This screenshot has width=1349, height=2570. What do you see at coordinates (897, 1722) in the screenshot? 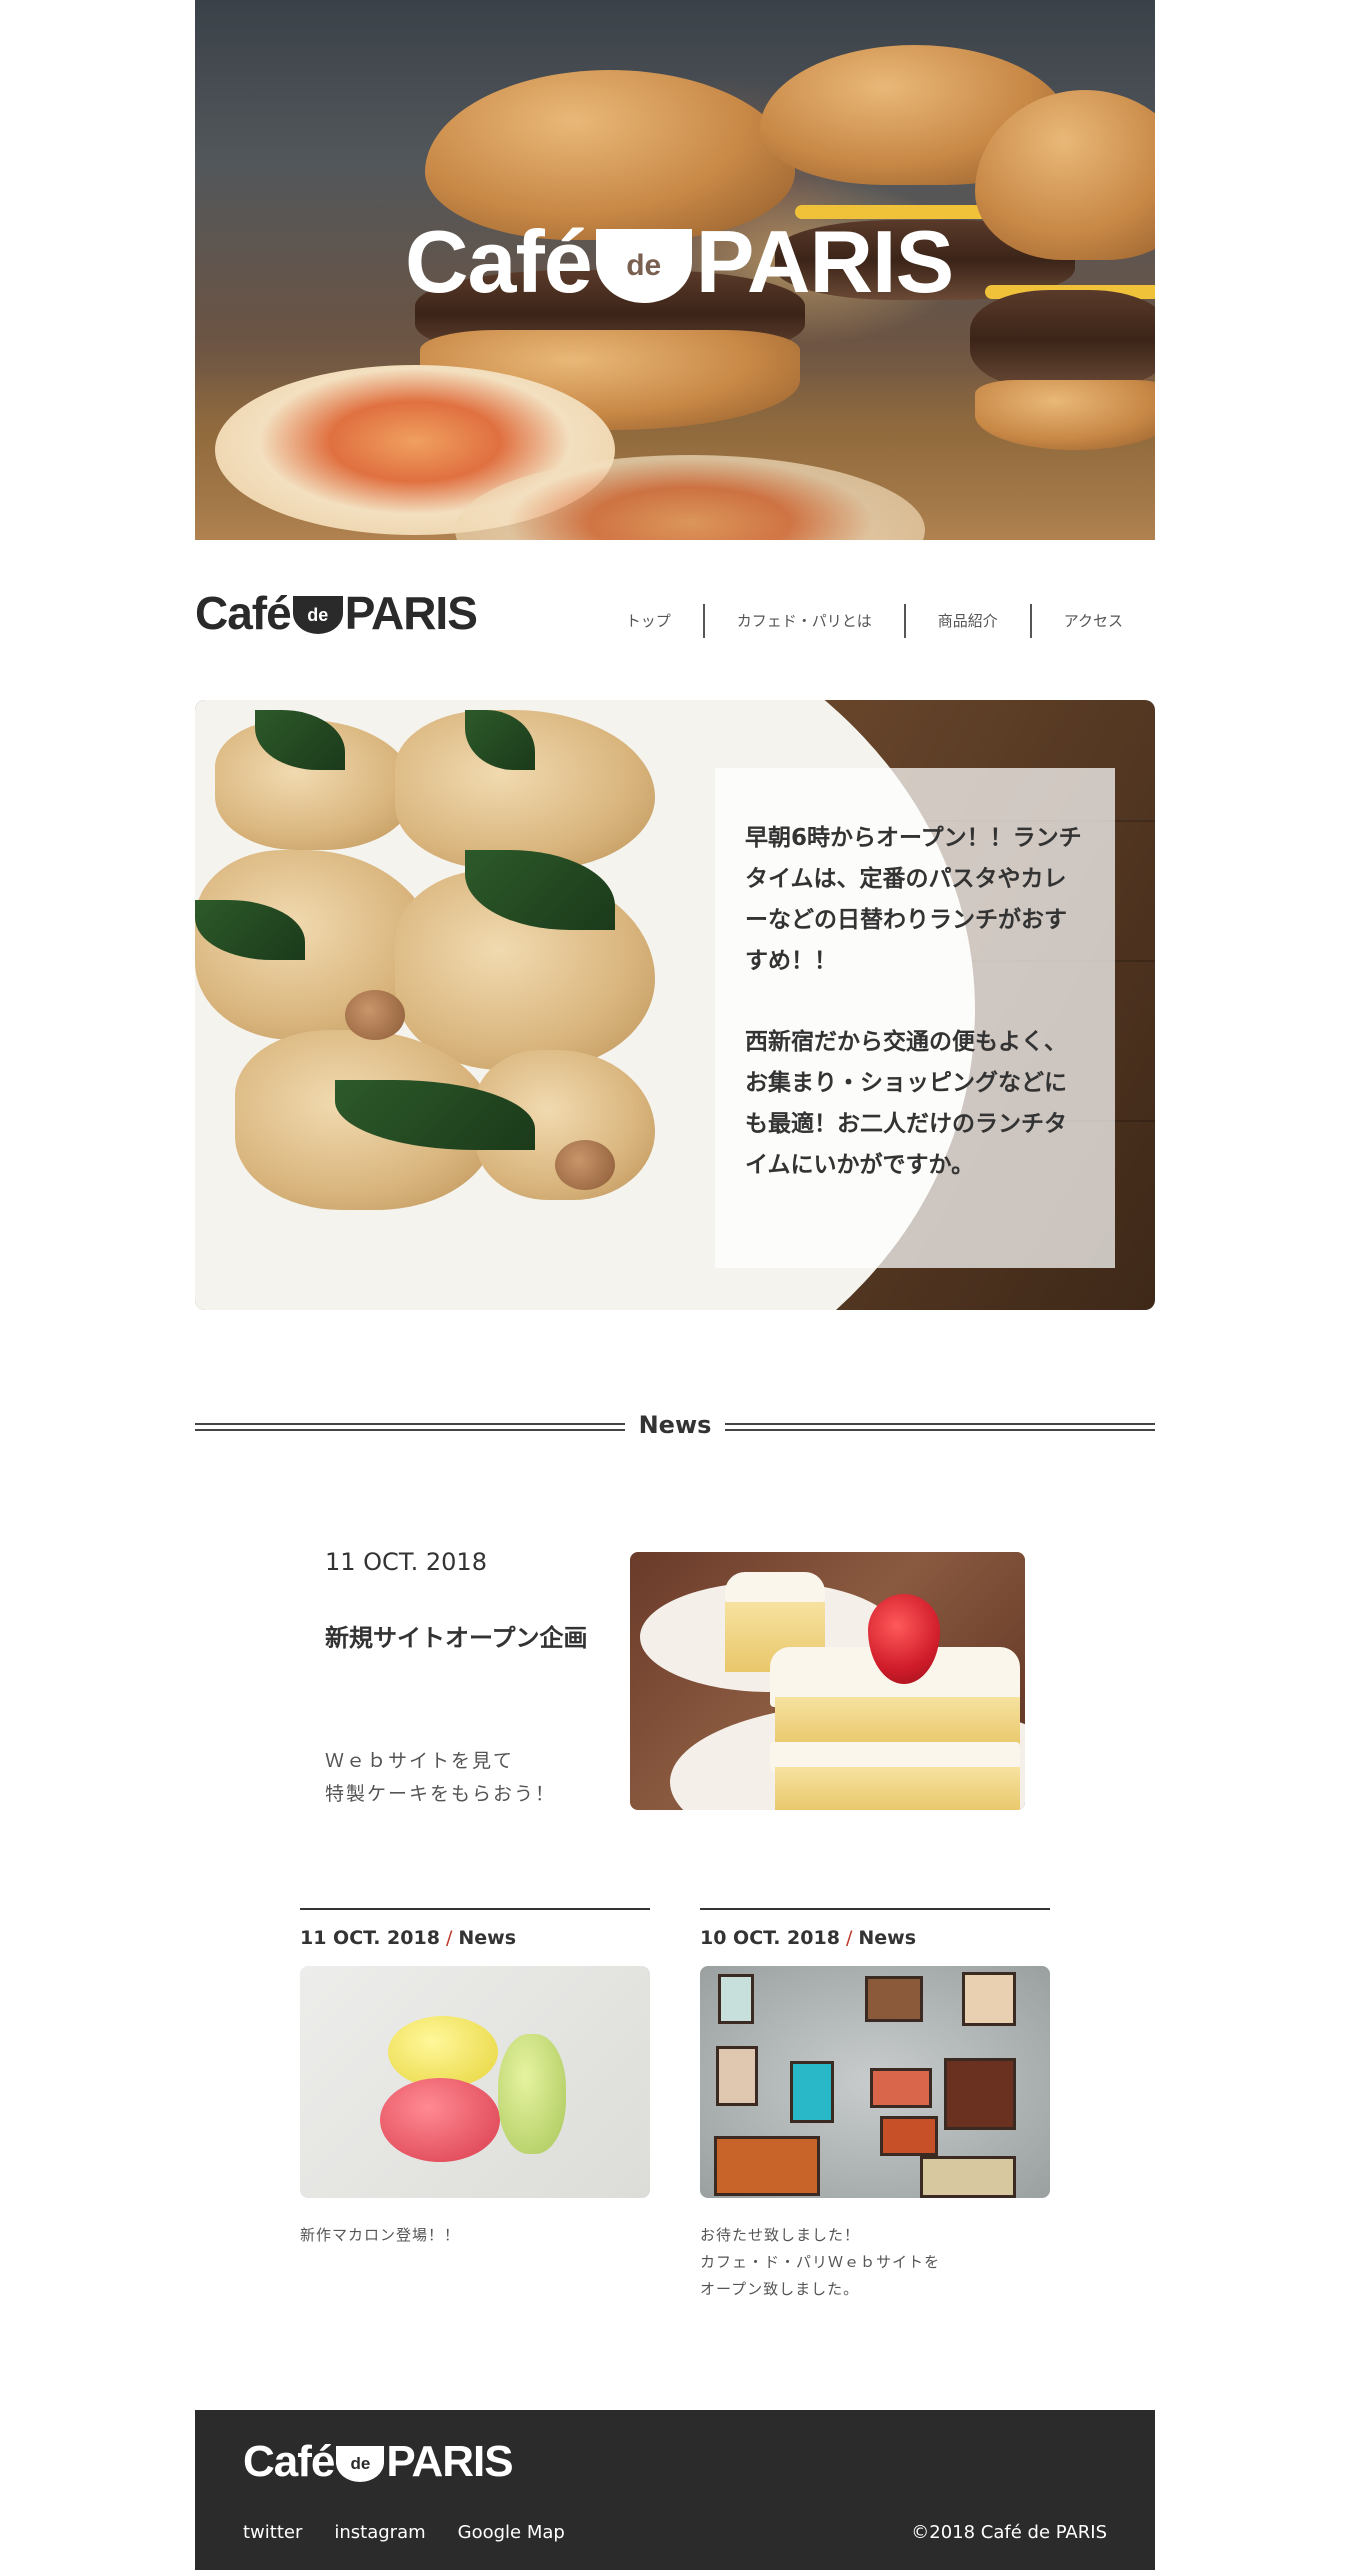
I see `cake-sponge` at bounding box center [897, 1722].